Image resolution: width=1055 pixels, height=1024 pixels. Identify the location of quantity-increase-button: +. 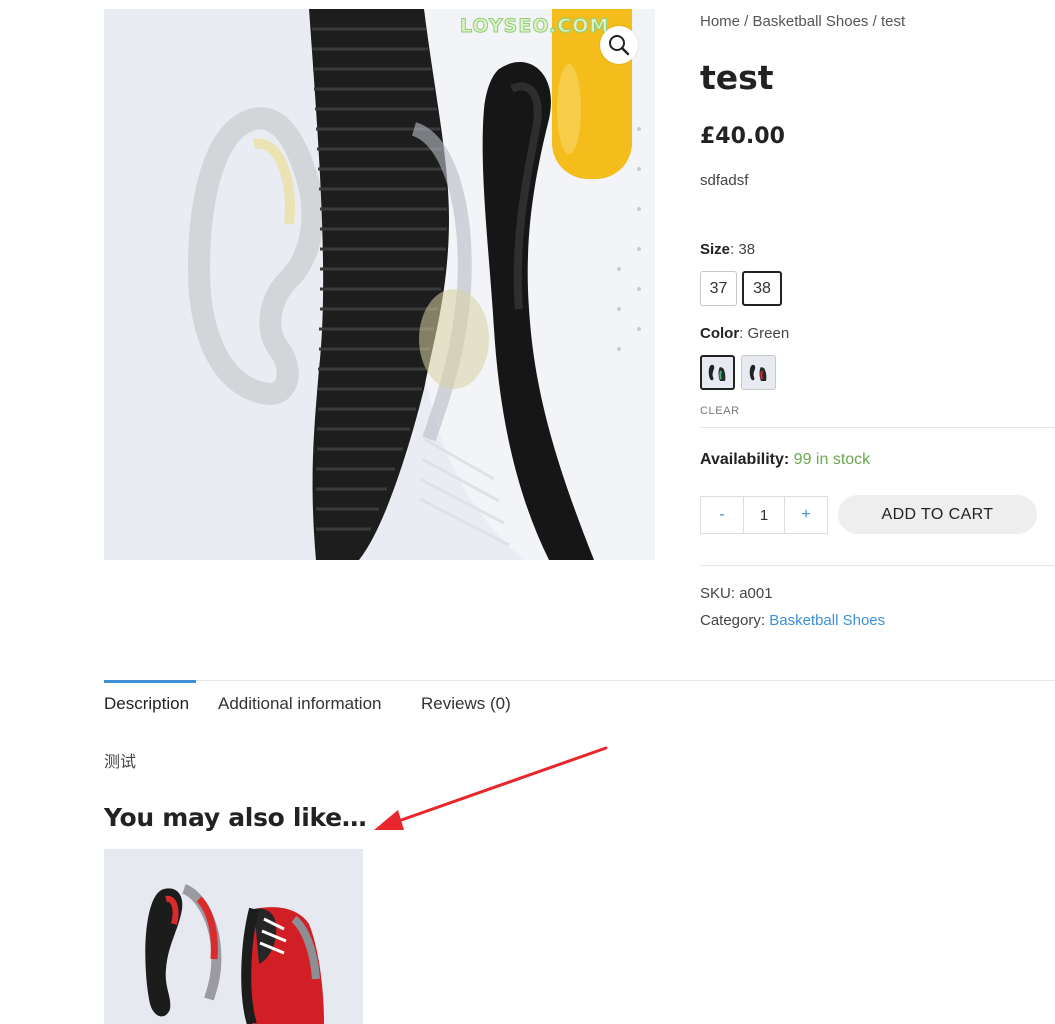
(806, 515).